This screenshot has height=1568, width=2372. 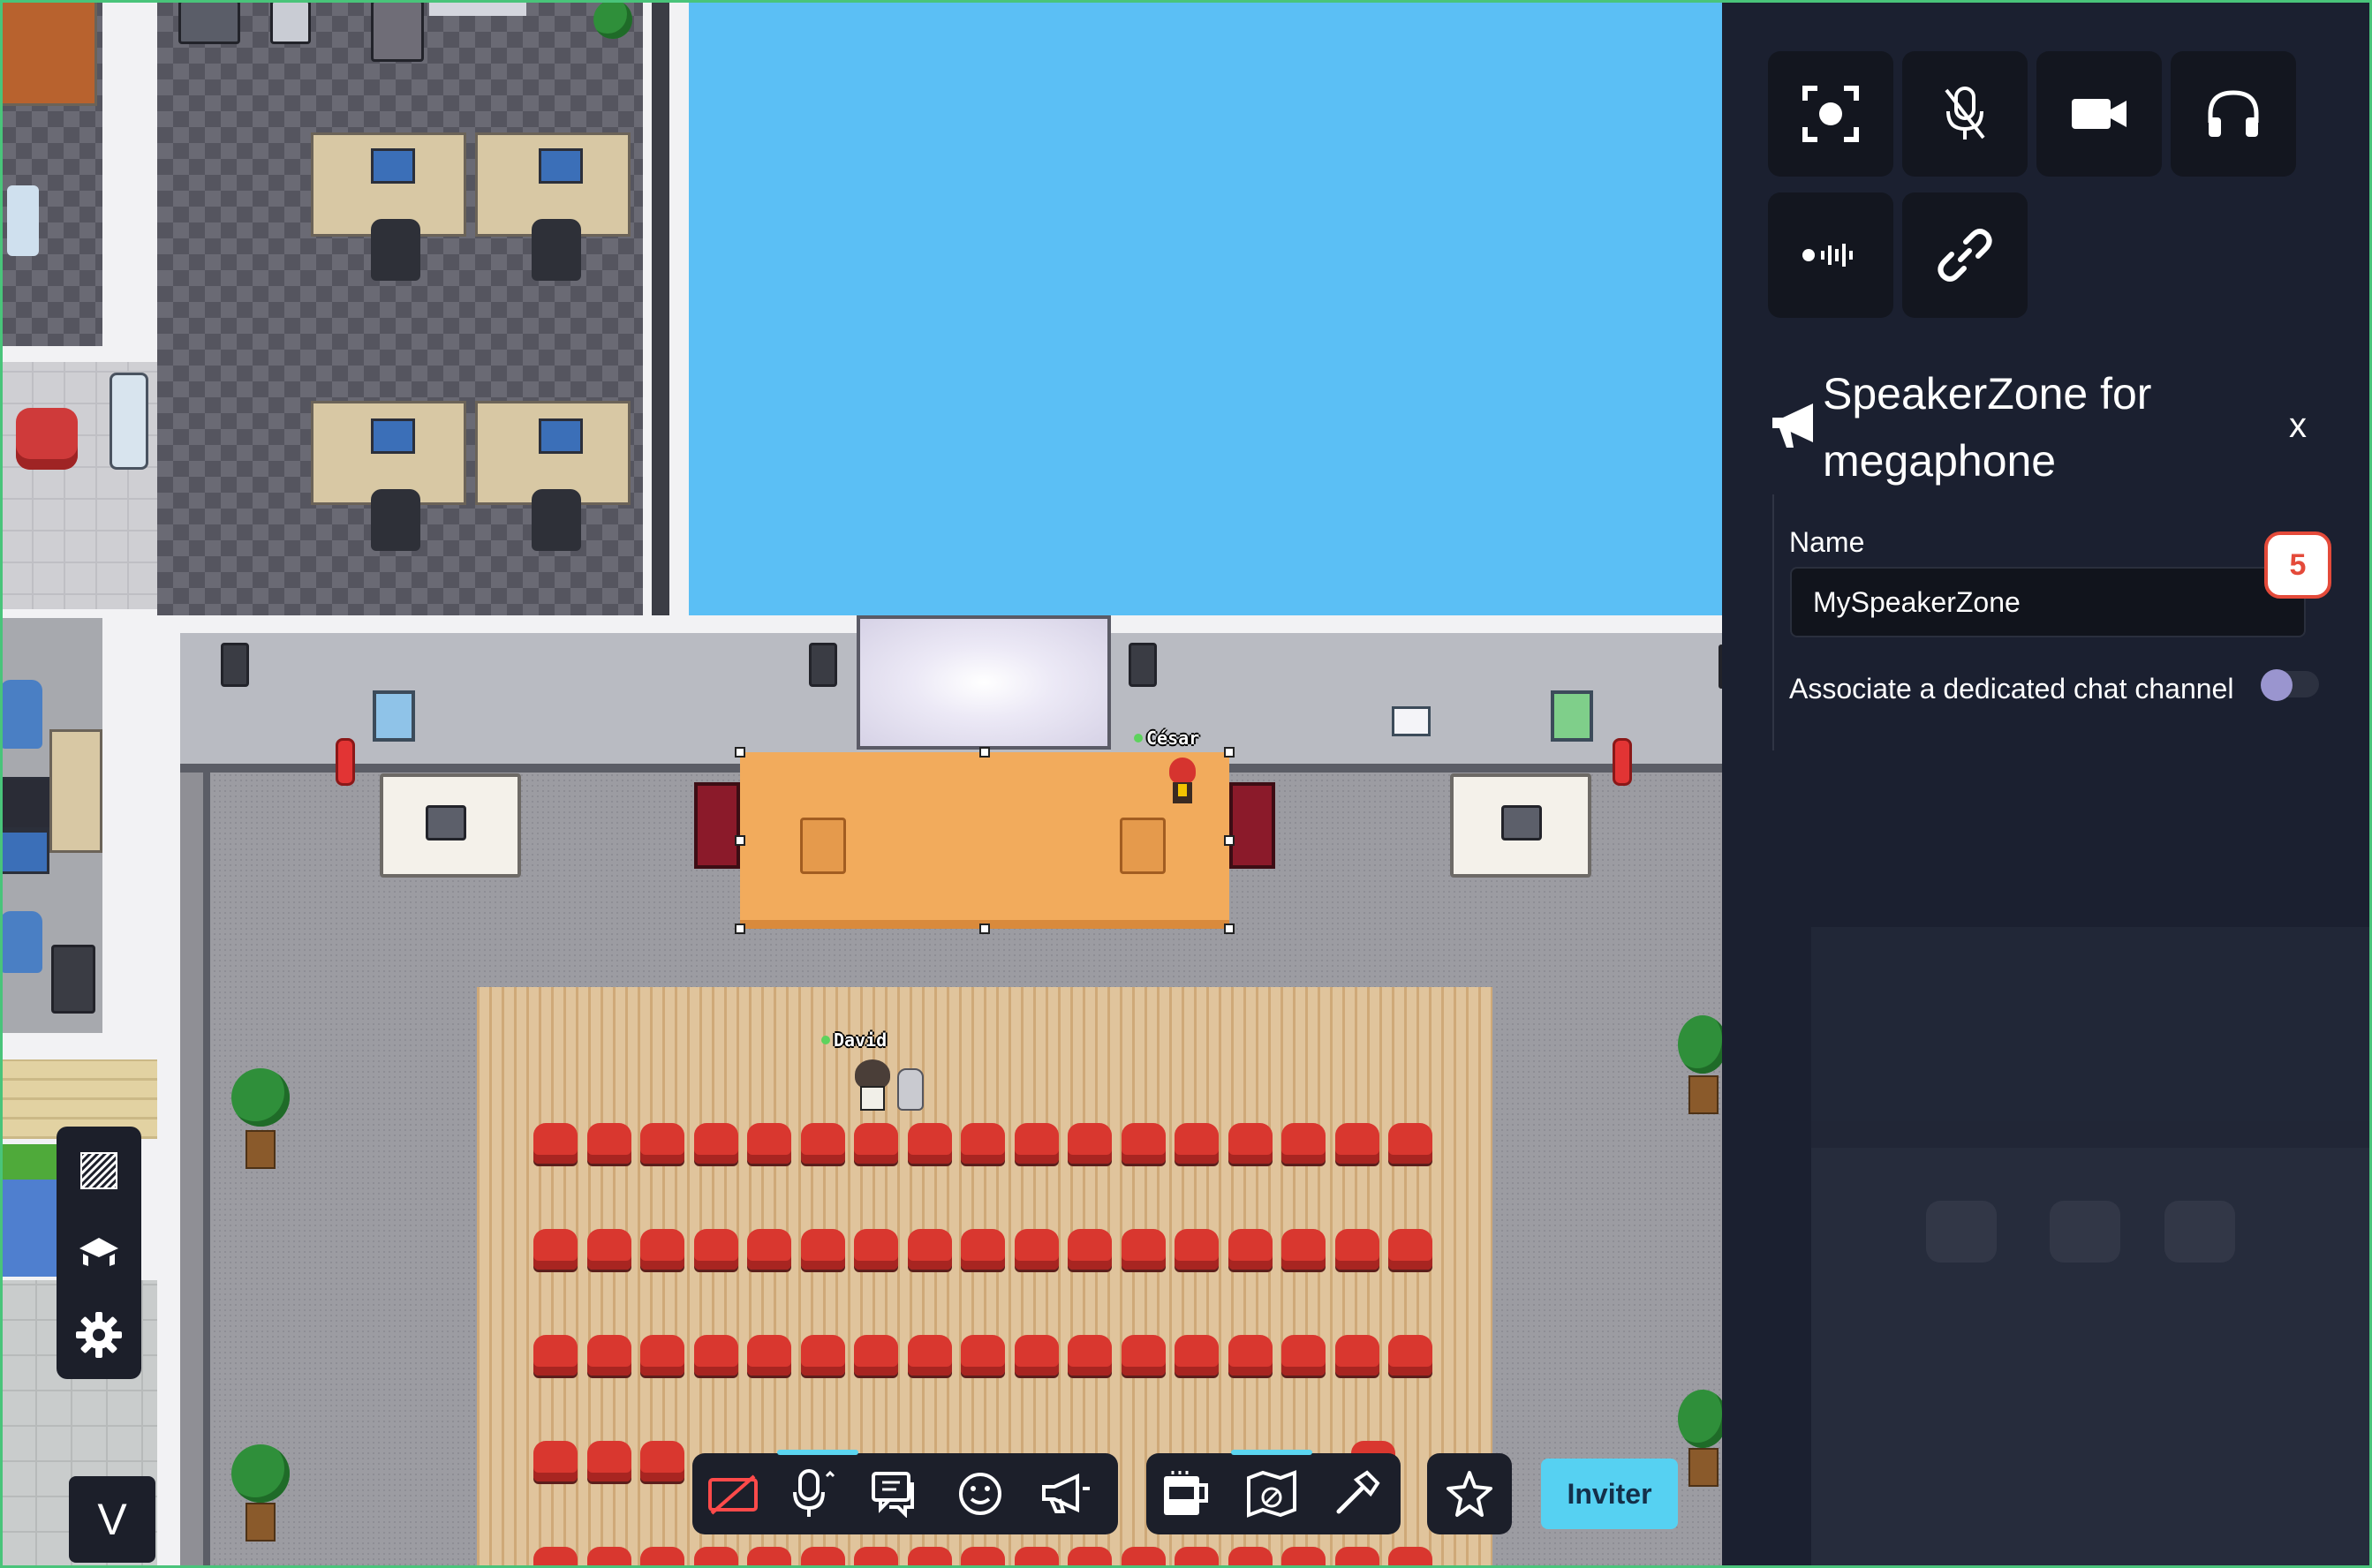 I want to click on screen-share-button, so click(x=1830, y=114).